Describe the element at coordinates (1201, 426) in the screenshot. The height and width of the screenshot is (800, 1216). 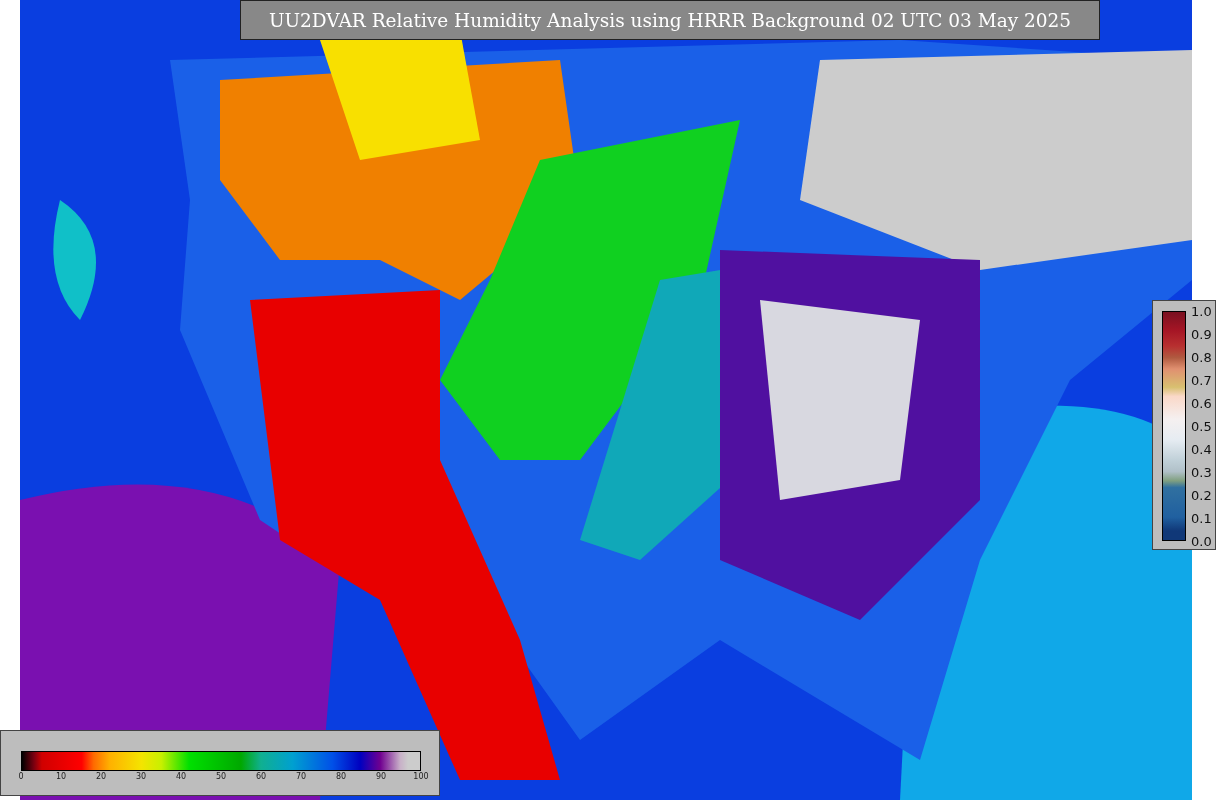
I see `scale-label: 0.5` at that location.